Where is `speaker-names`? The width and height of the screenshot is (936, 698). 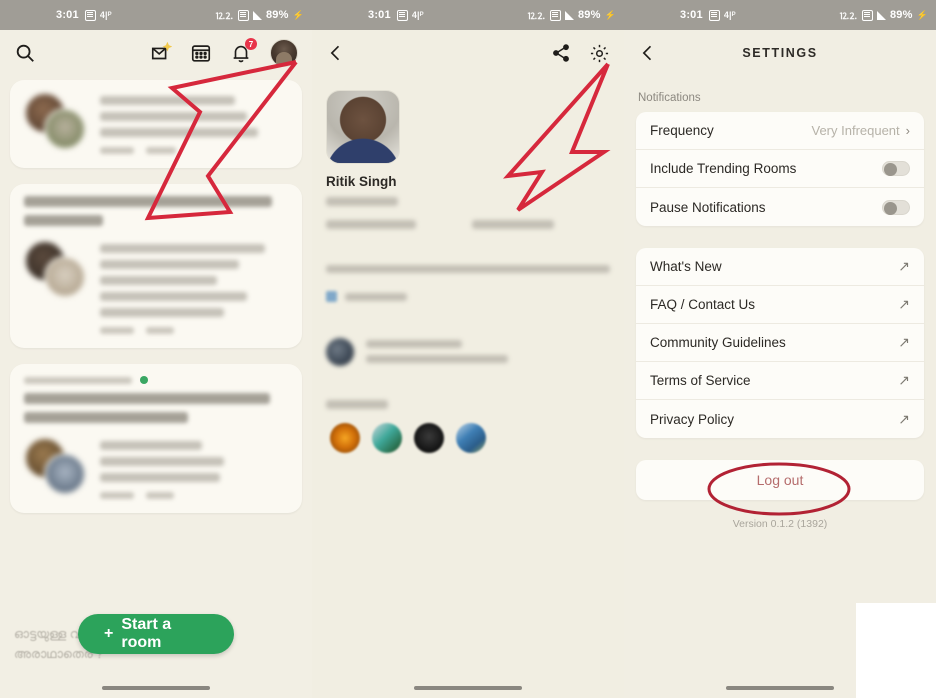
speaker-names is located at coordinates (194, 468).